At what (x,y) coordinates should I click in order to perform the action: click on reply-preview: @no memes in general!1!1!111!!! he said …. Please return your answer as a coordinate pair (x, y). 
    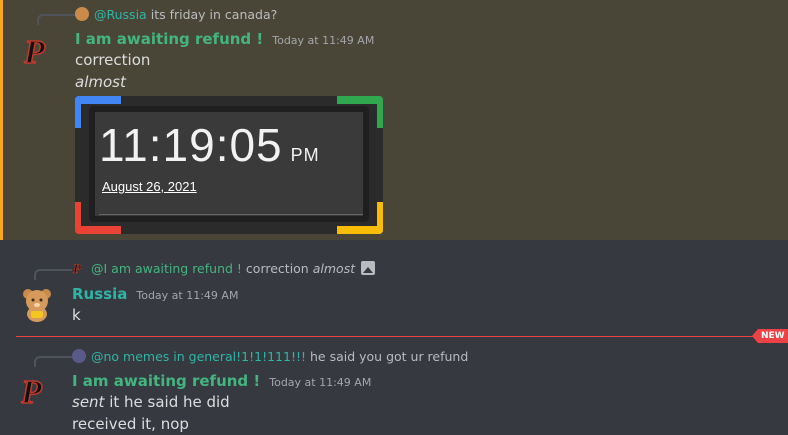
    Looking at the image, I should click on (270, 356).